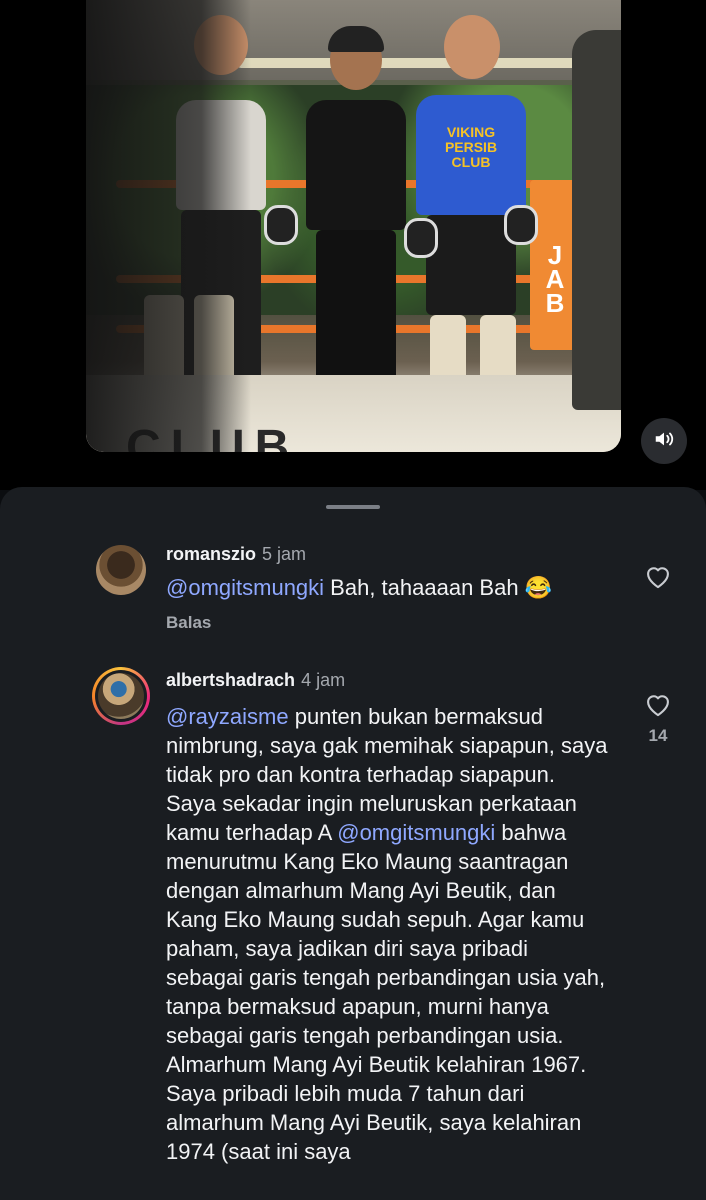 Image resolution: width=706 pixels, height=1200 pixels. I want to click on comment-text: @omgitsmungki Bah, tahaaaan Bah 😂, so click(396, 587).